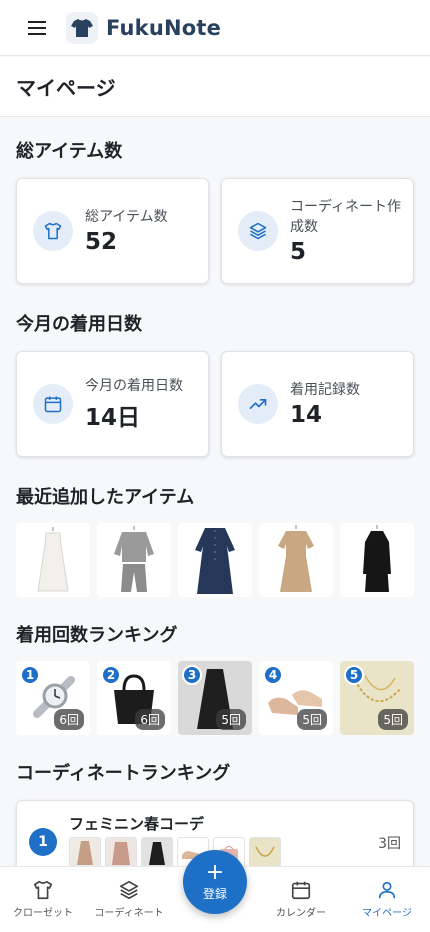 The image size is (430, 932). I want to click on coord-item-thumbnails, so click(175, 852).